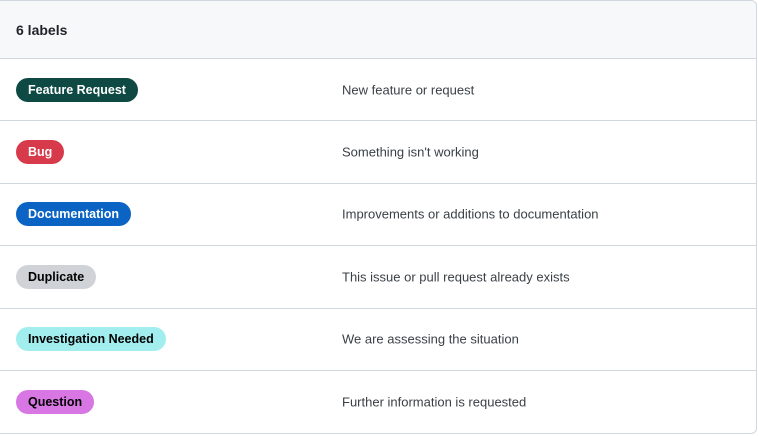 The height and width of the screenshot is (436, 758). Describe the element at coordinates (73, 214) in the screenshot. I see `label-pill-documentation: Documentation` at that location.